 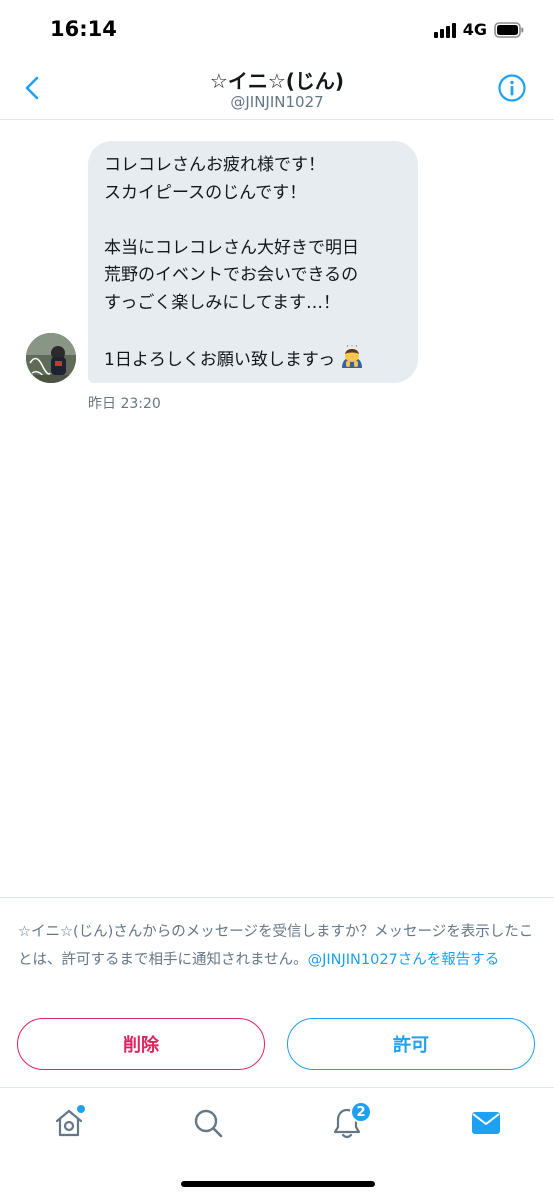 What do you see at coordinates (277, 81) in the screenshot?
I see `conversation-title: ☆イニ☆(じん)` at bounding box center [277, 81].